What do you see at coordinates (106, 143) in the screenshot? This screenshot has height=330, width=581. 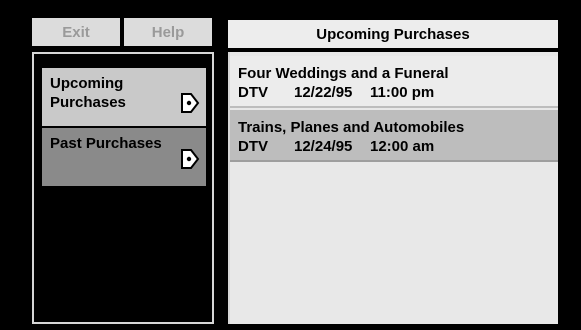 I see `menu-item-label: Past Purchases` at bounding box center [106, 143].